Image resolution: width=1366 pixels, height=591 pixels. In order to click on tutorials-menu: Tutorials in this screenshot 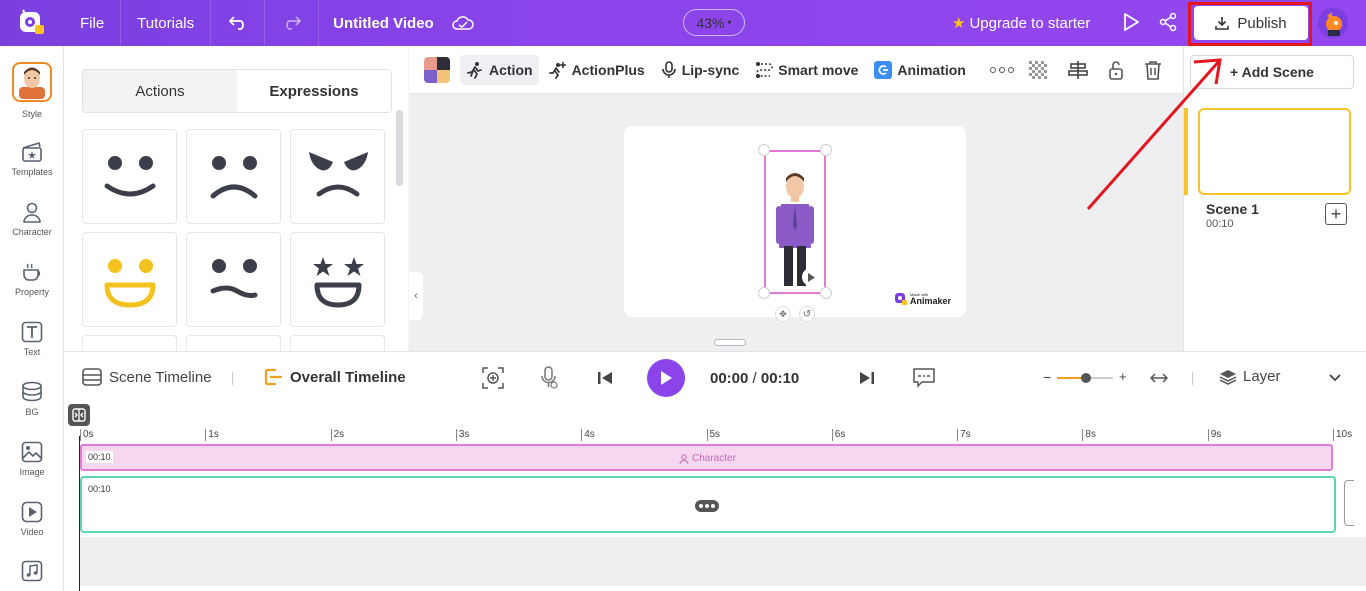, I will do `click(166, 23)`.